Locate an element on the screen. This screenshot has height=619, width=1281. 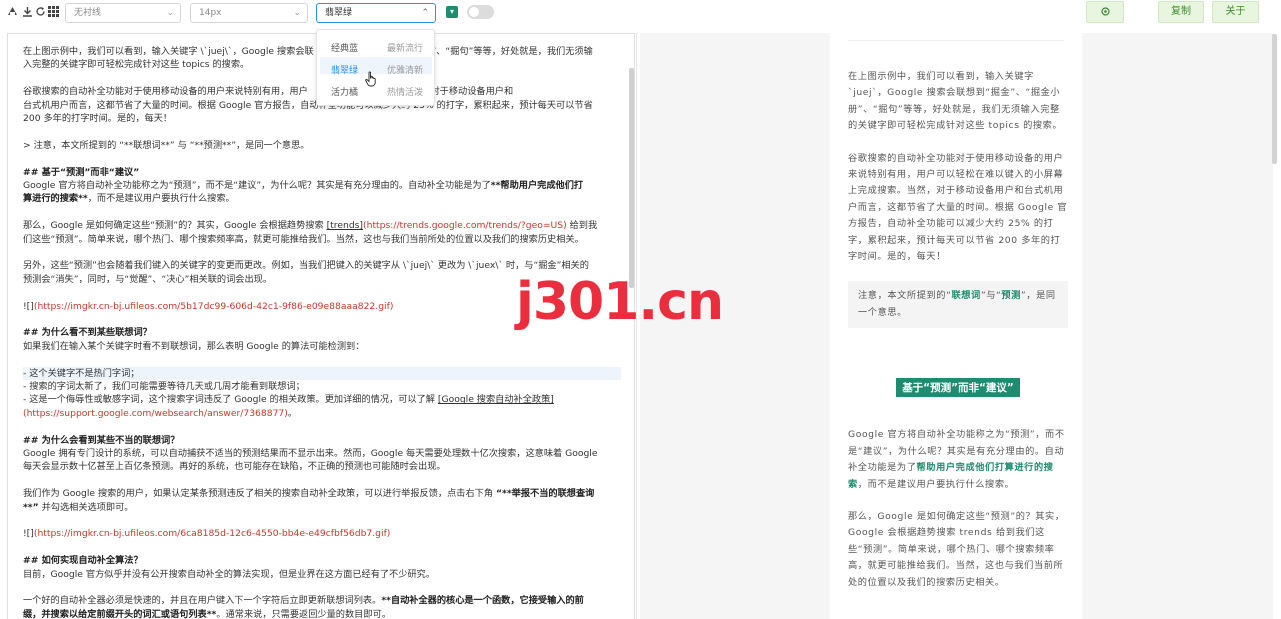
editor-line: ## 如何实现自动补全算法？ is located at coordinates (83, 561).